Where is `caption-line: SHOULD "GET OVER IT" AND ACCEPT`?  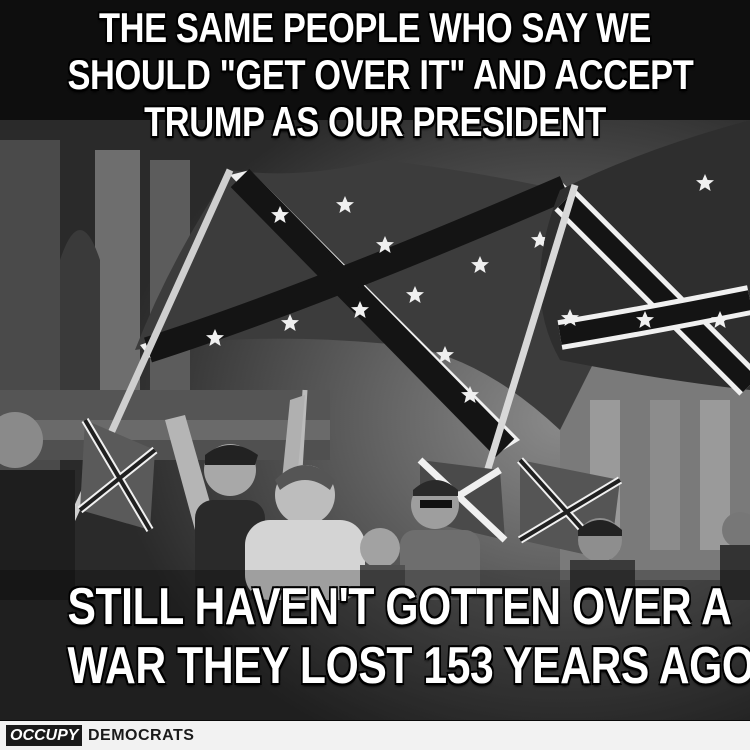
caption-line: SHOULD "GET OVER IT" AND ACCEPT is located at coordinates (380, 74).